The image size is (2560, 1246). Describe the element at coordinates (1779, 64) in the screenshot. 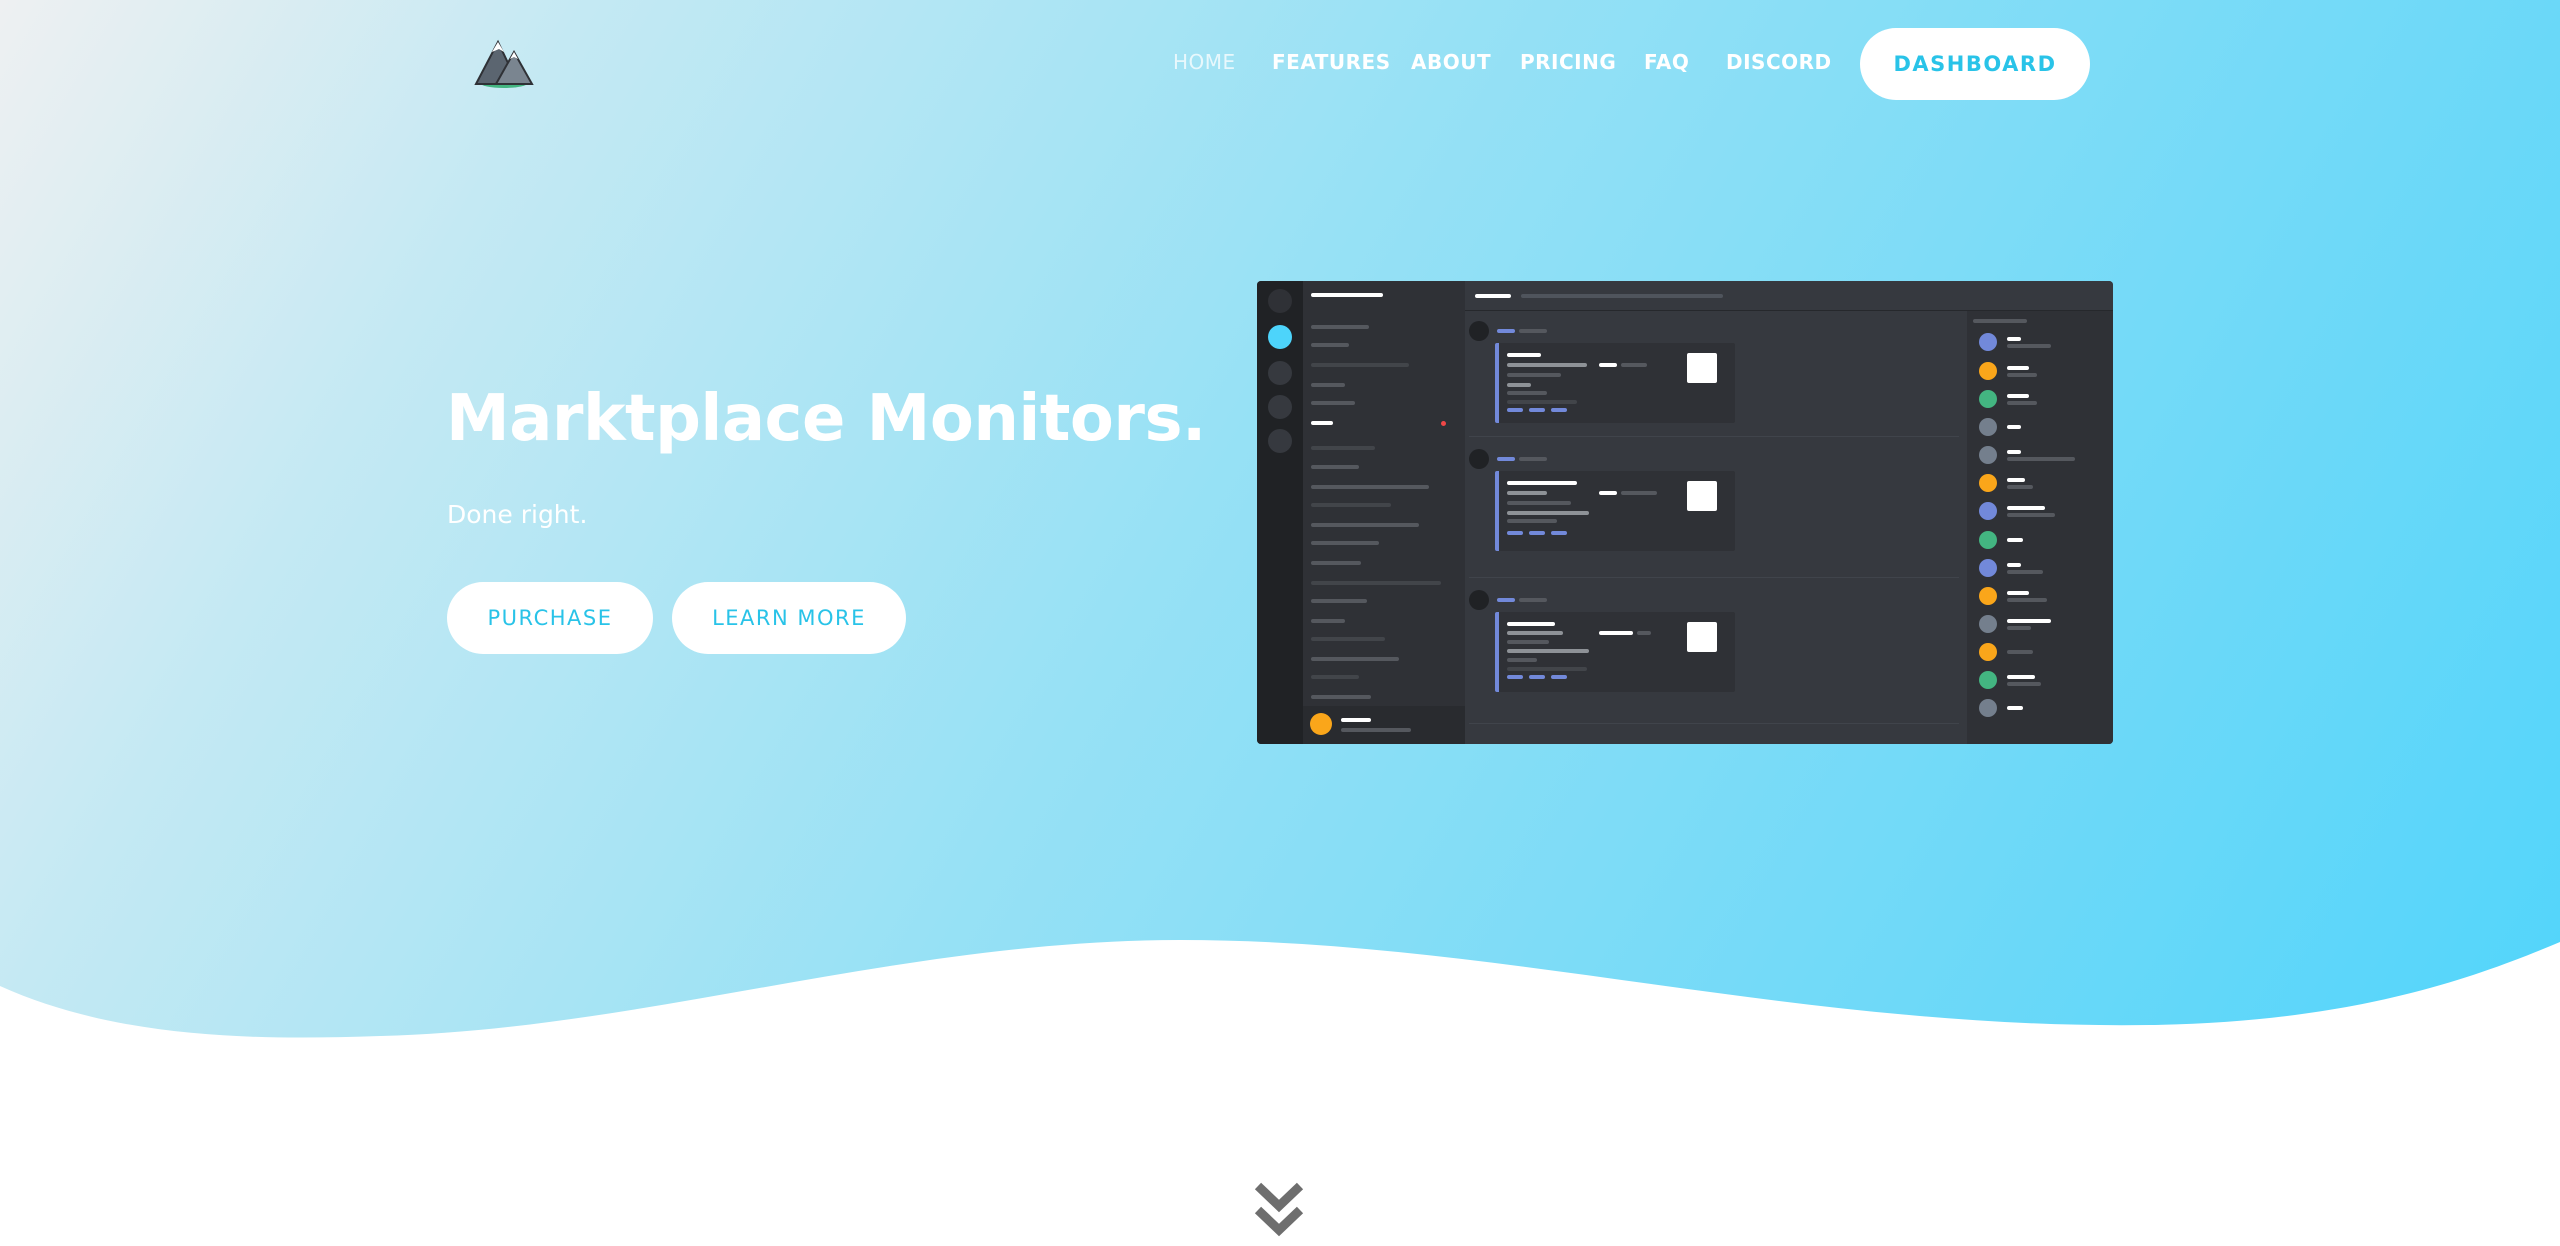

I see `nav-discord-link: DISCORD` at that location.